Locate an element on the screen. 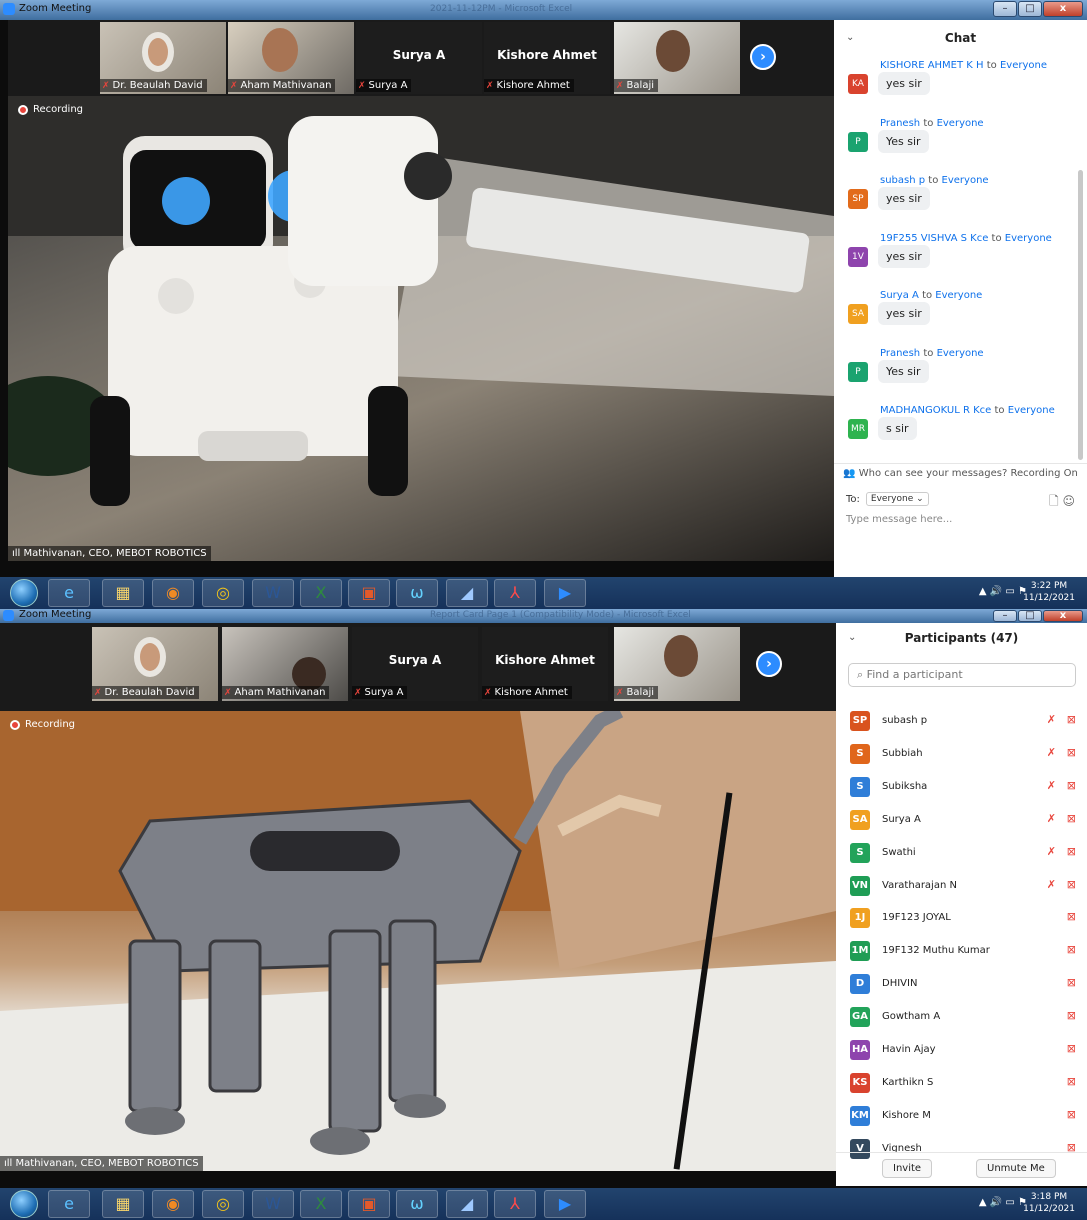 The image size is (1087, 1220). file-icon: 🗋 is located at coordinates (1054, 501).